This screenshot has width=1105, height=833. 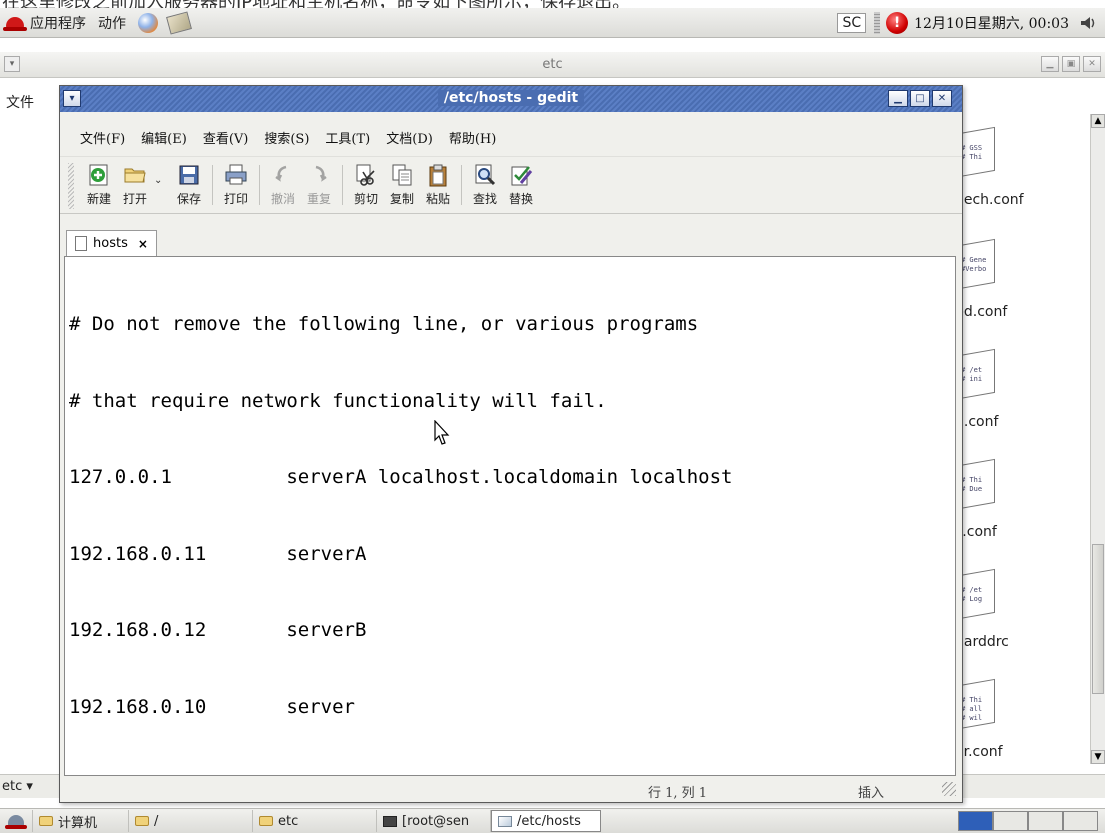 I want to click on bottom-panel: 计算机 / etc [root@sen /etc/hosts, so click(x=552, y=820).